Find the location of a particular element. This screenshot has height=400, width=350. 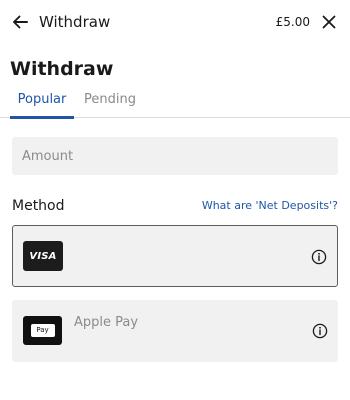

apple-pay-badge: Pay is located at coordinates (42, 330).